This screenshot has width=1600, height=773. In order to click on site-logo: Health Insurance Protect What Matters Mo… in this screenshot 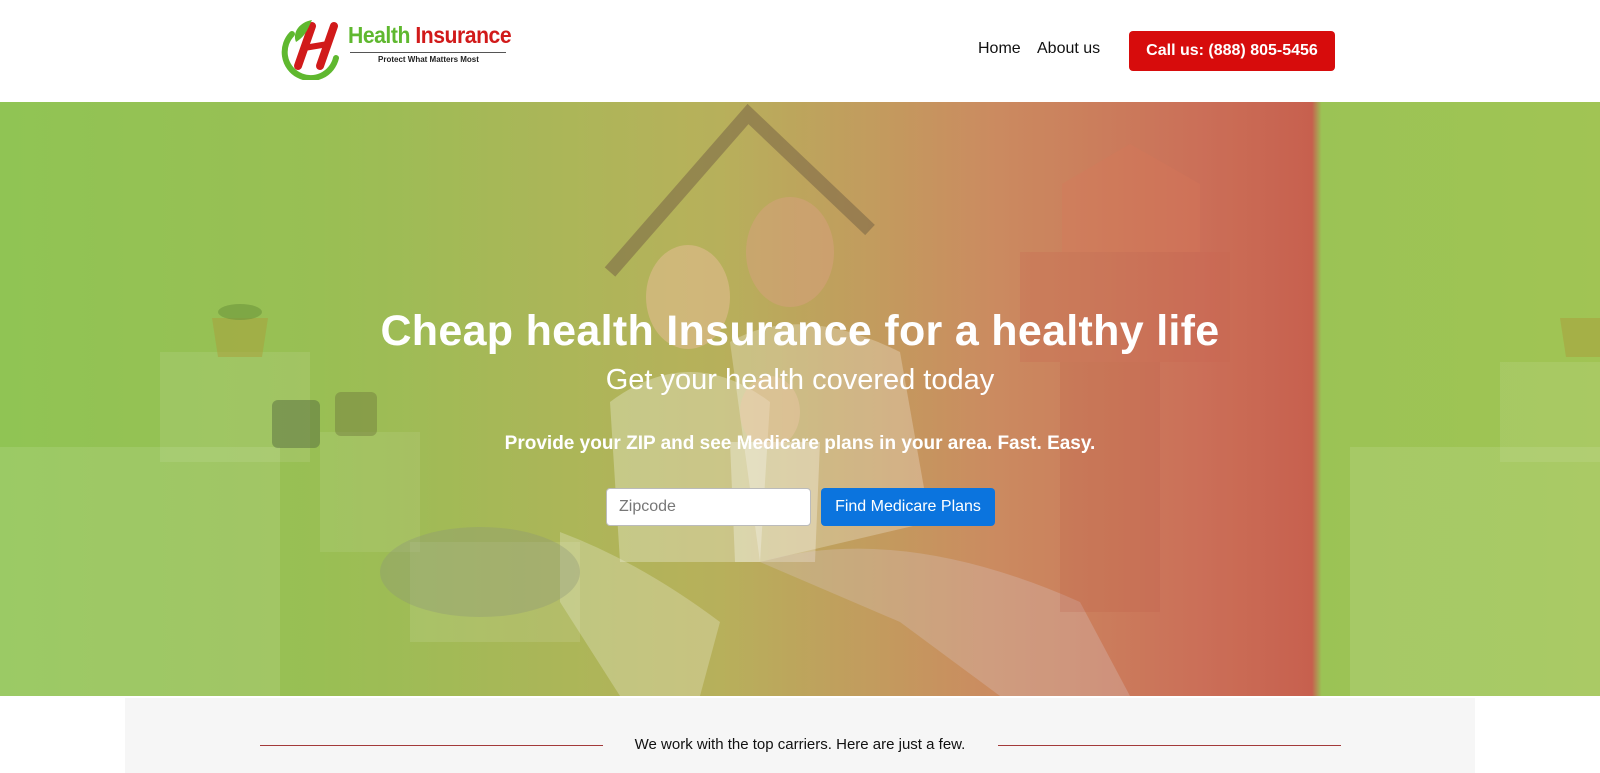, I will do `click(398, 47)`.